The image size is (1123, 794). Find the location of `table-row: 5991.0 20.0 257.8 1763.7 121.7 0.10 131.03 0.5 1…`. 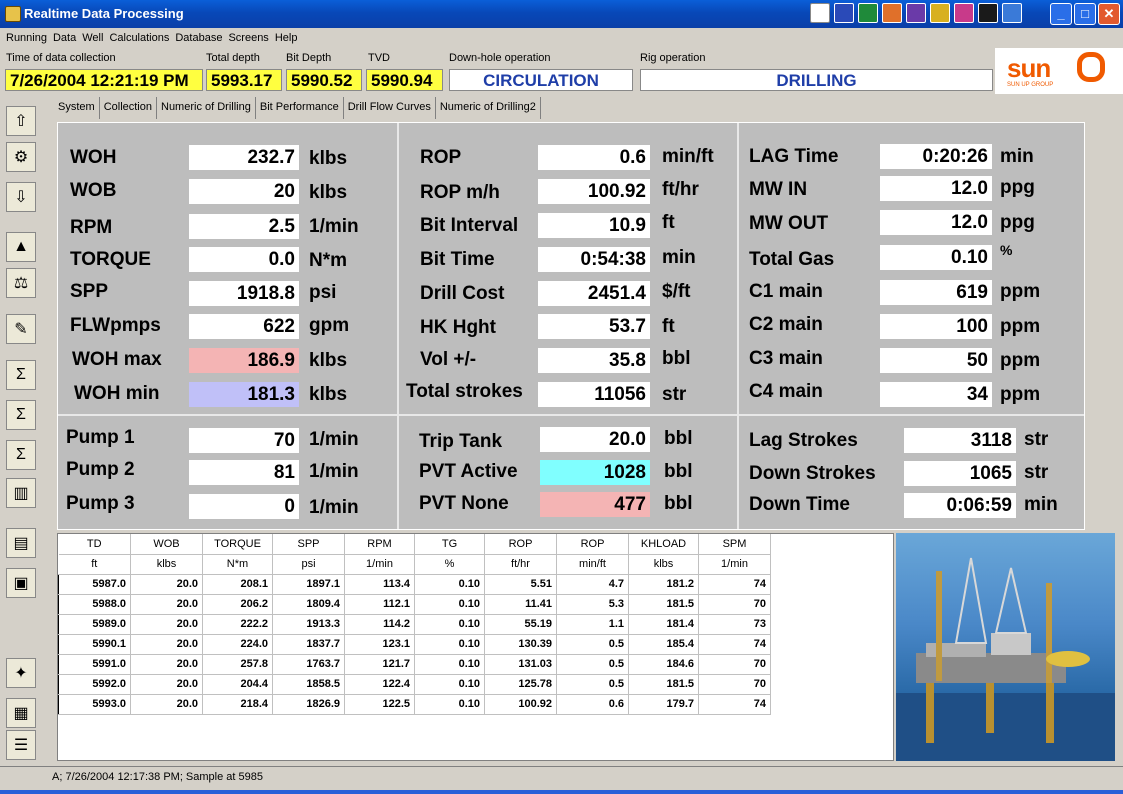

table-row: 5991.0 20.0 257.8 1763.7 121.7 0.10 131.03 0.5 1… is located at coordinates (414, 664).